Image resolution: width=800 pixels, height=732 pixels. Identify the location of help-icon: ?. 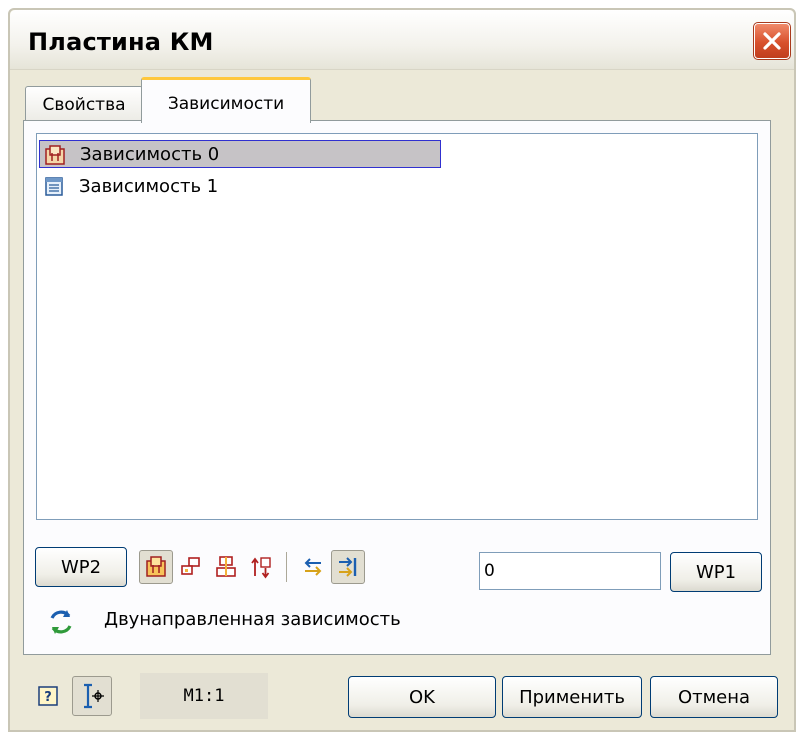
(48, 696).